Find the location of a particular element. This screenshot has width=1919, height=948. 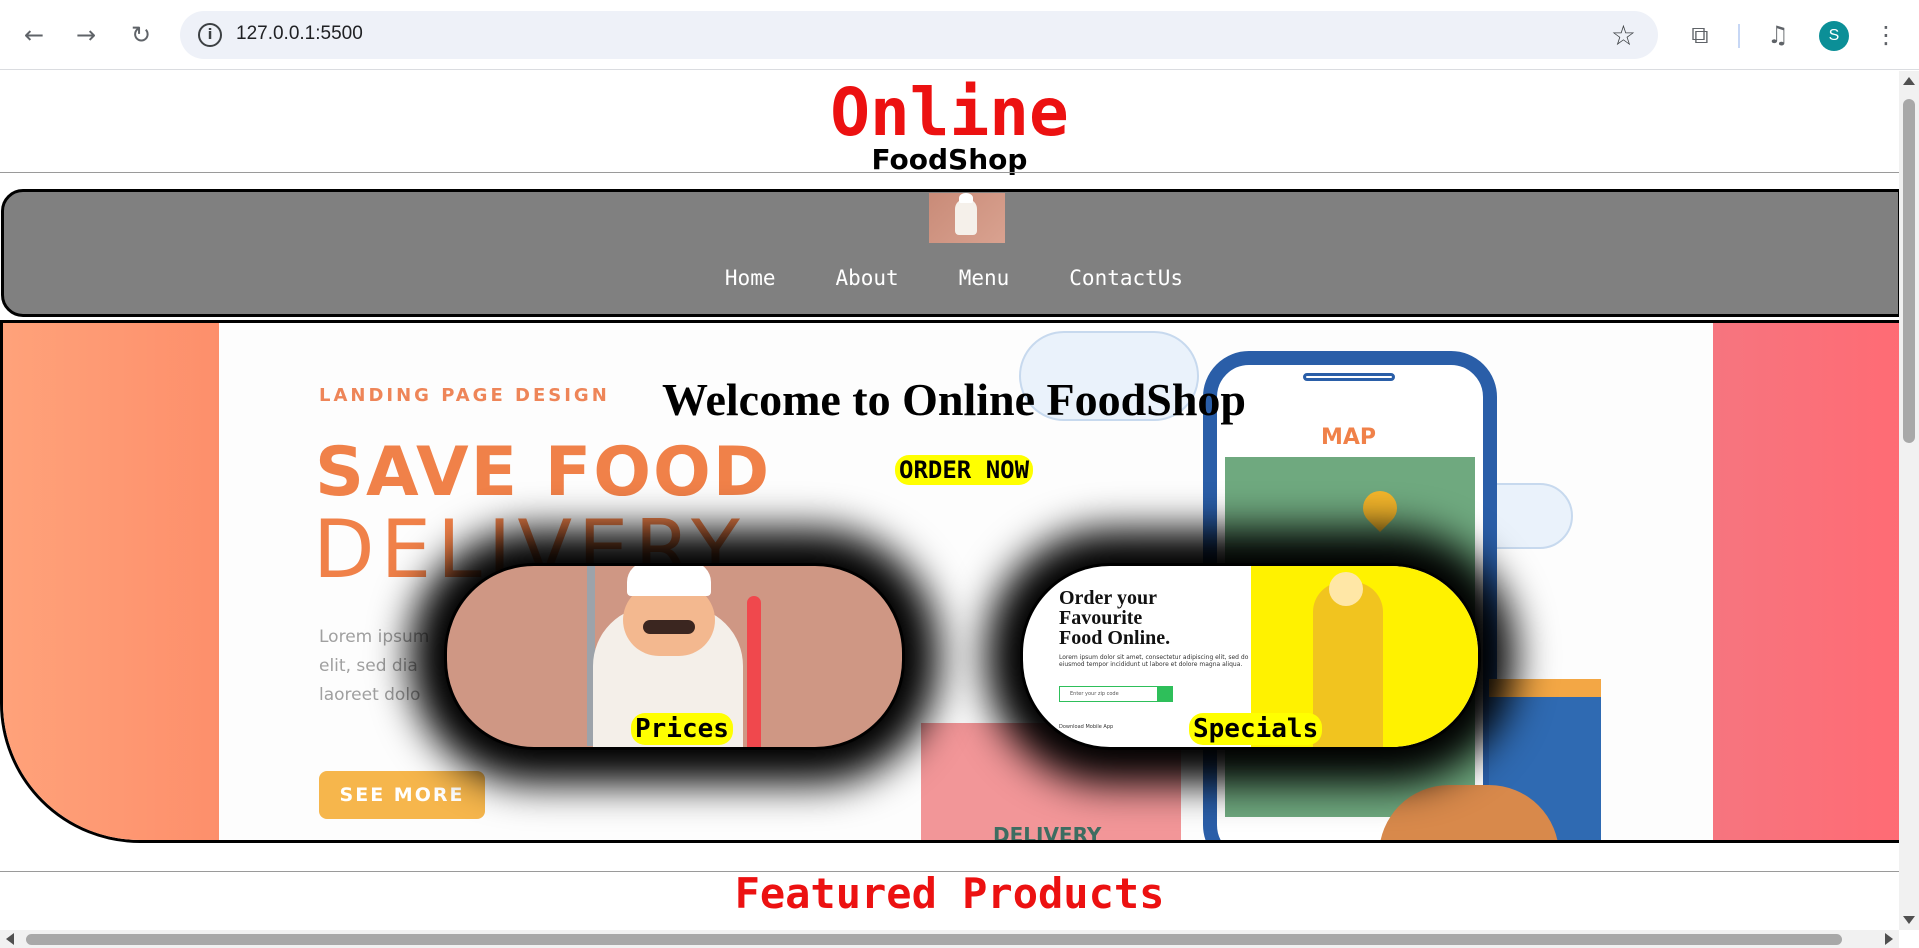

order-now-button: ORDER NOW is located at coordinates (964, 470).